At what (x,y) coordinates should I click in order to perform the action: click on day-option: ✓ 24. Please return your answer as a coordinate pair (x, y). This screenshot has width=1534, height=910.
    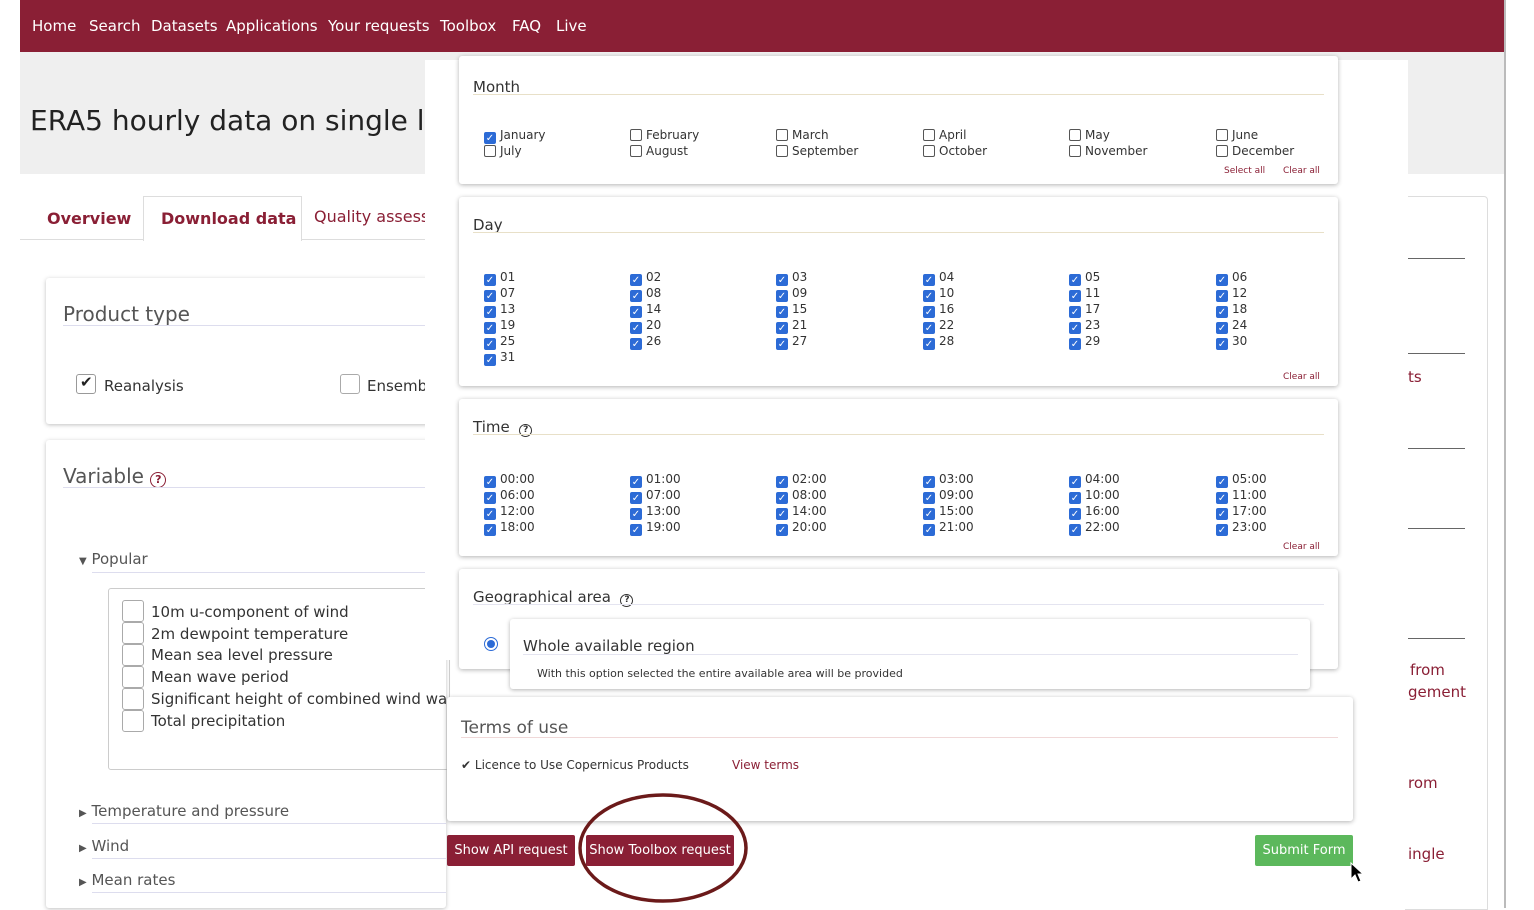
    Looking at the image, I should click on (1231, 326).